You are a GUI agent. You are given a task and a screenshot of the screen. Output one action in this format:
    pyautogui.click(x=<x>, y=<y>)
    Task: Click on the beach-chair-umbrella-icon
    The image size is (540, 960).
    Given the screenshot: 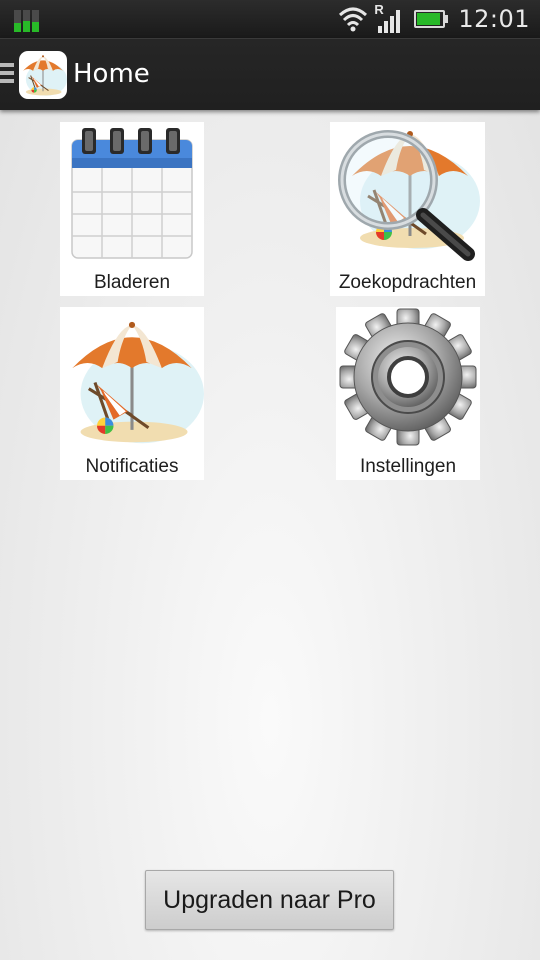 What is the action you would take?
    pyautogui.click(x=137, y=382)
    